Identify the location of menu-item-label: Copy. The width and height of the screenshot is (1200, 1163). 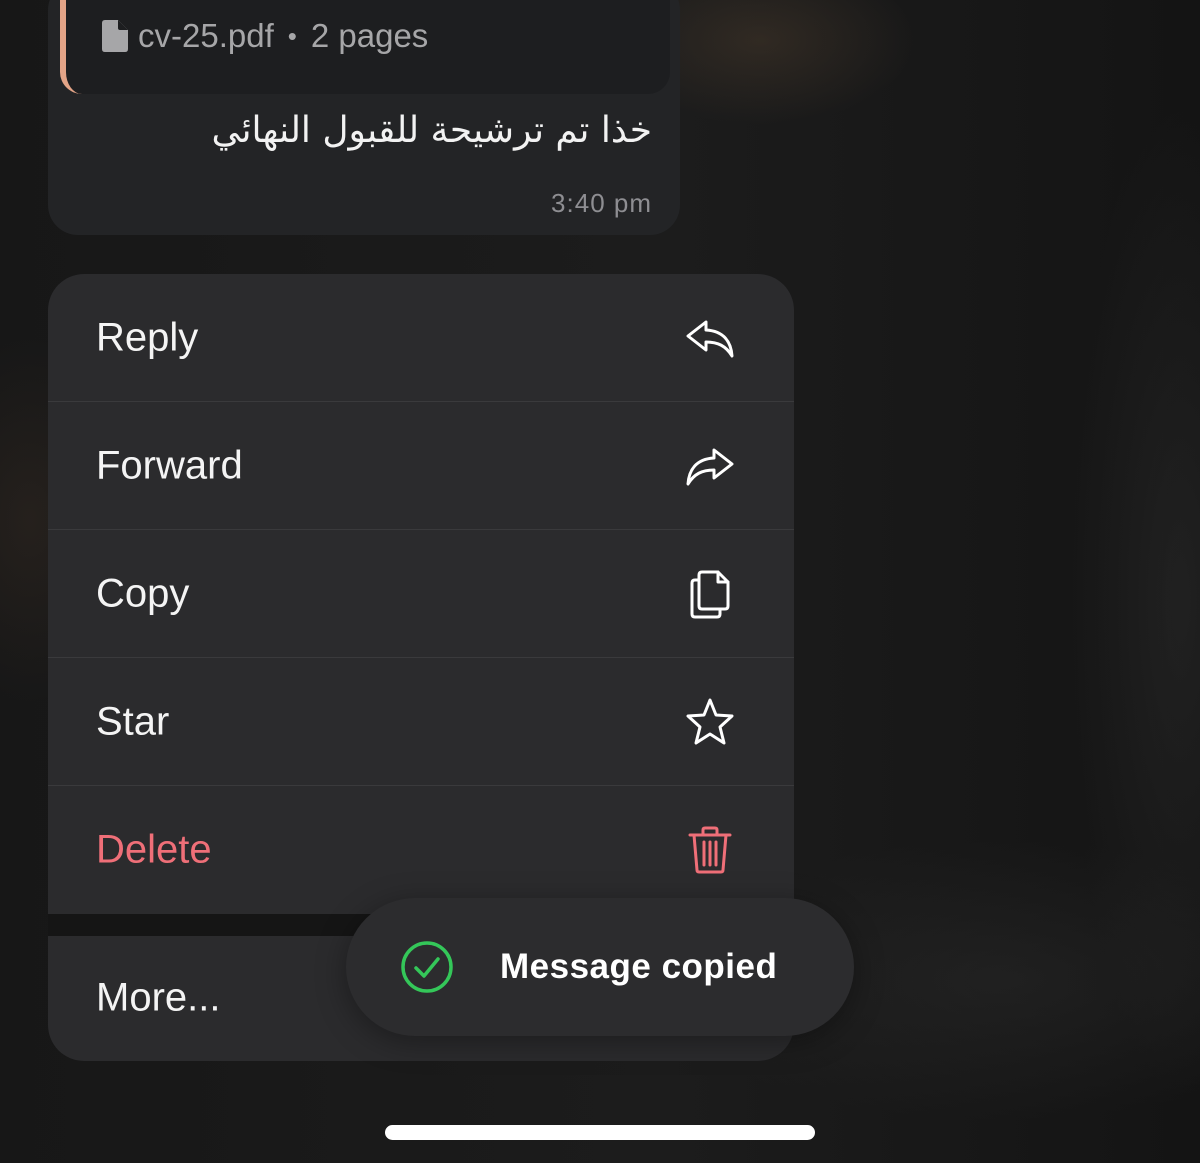
(143, 593).